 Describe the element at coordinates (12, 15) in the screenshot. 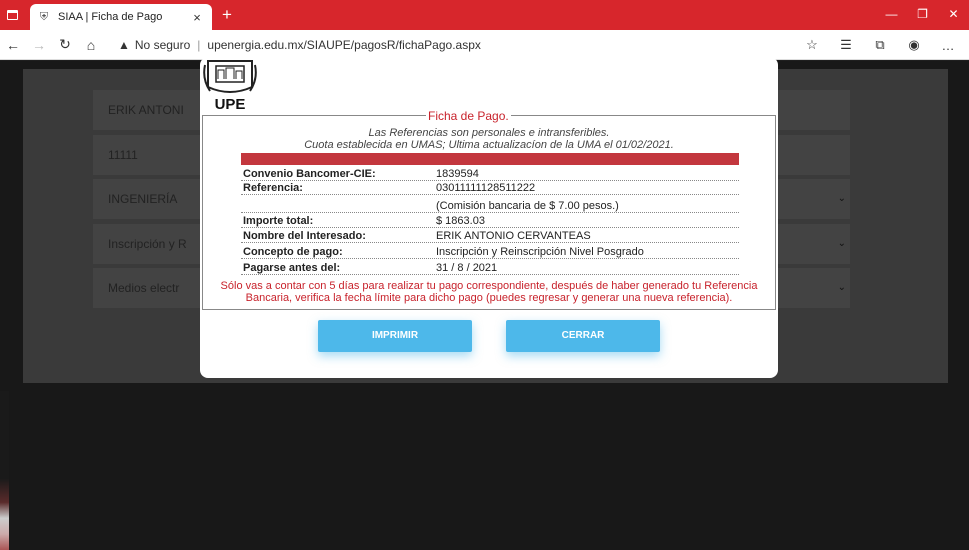

I see `tab-actions-icon` at that location.